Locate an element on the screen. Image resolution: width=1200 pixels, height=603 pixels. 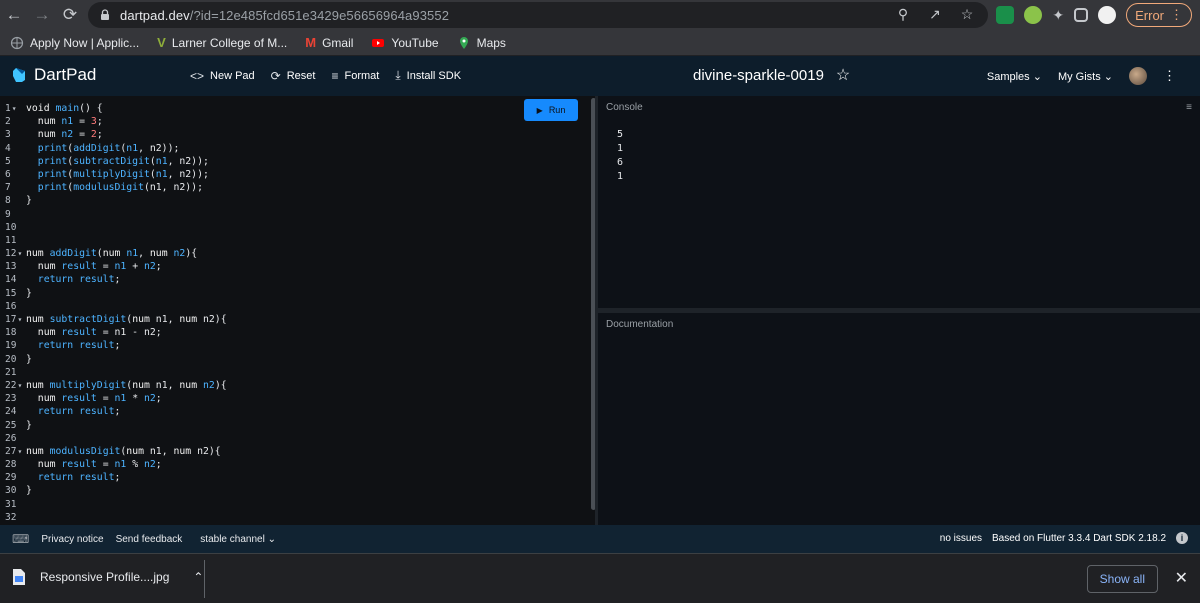
puzzle-icon: ✦ is located at coordinates (1058, 15).